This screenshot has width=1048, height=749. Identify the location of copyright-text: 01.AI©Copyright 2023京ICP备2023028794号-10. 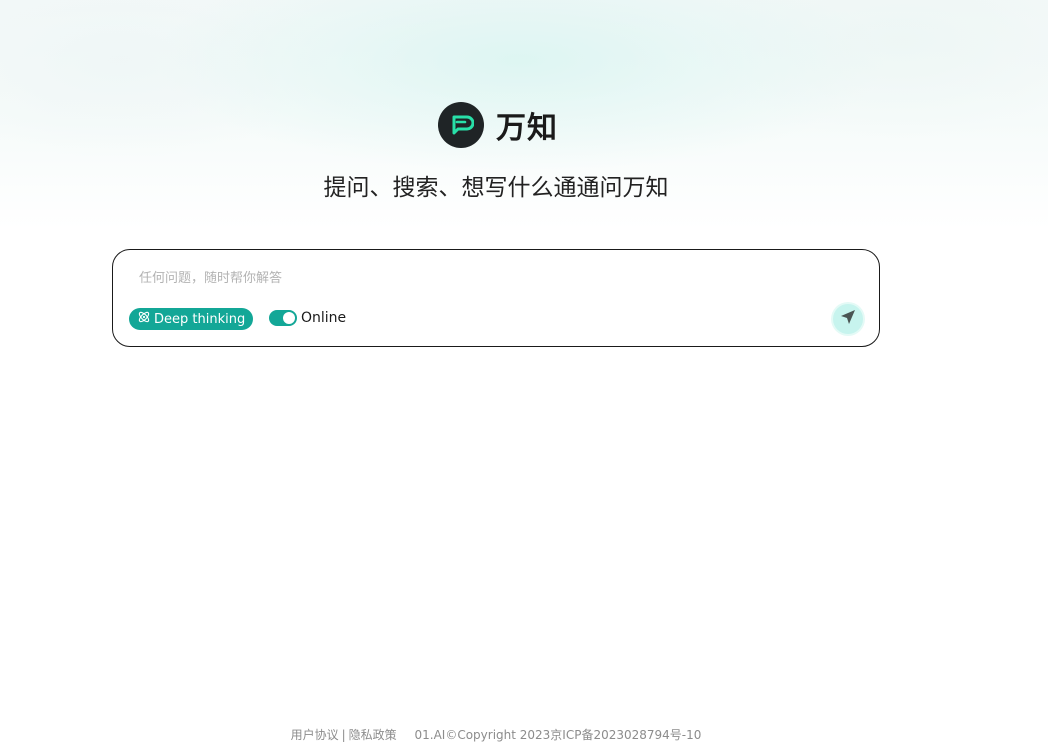
(558, 735).